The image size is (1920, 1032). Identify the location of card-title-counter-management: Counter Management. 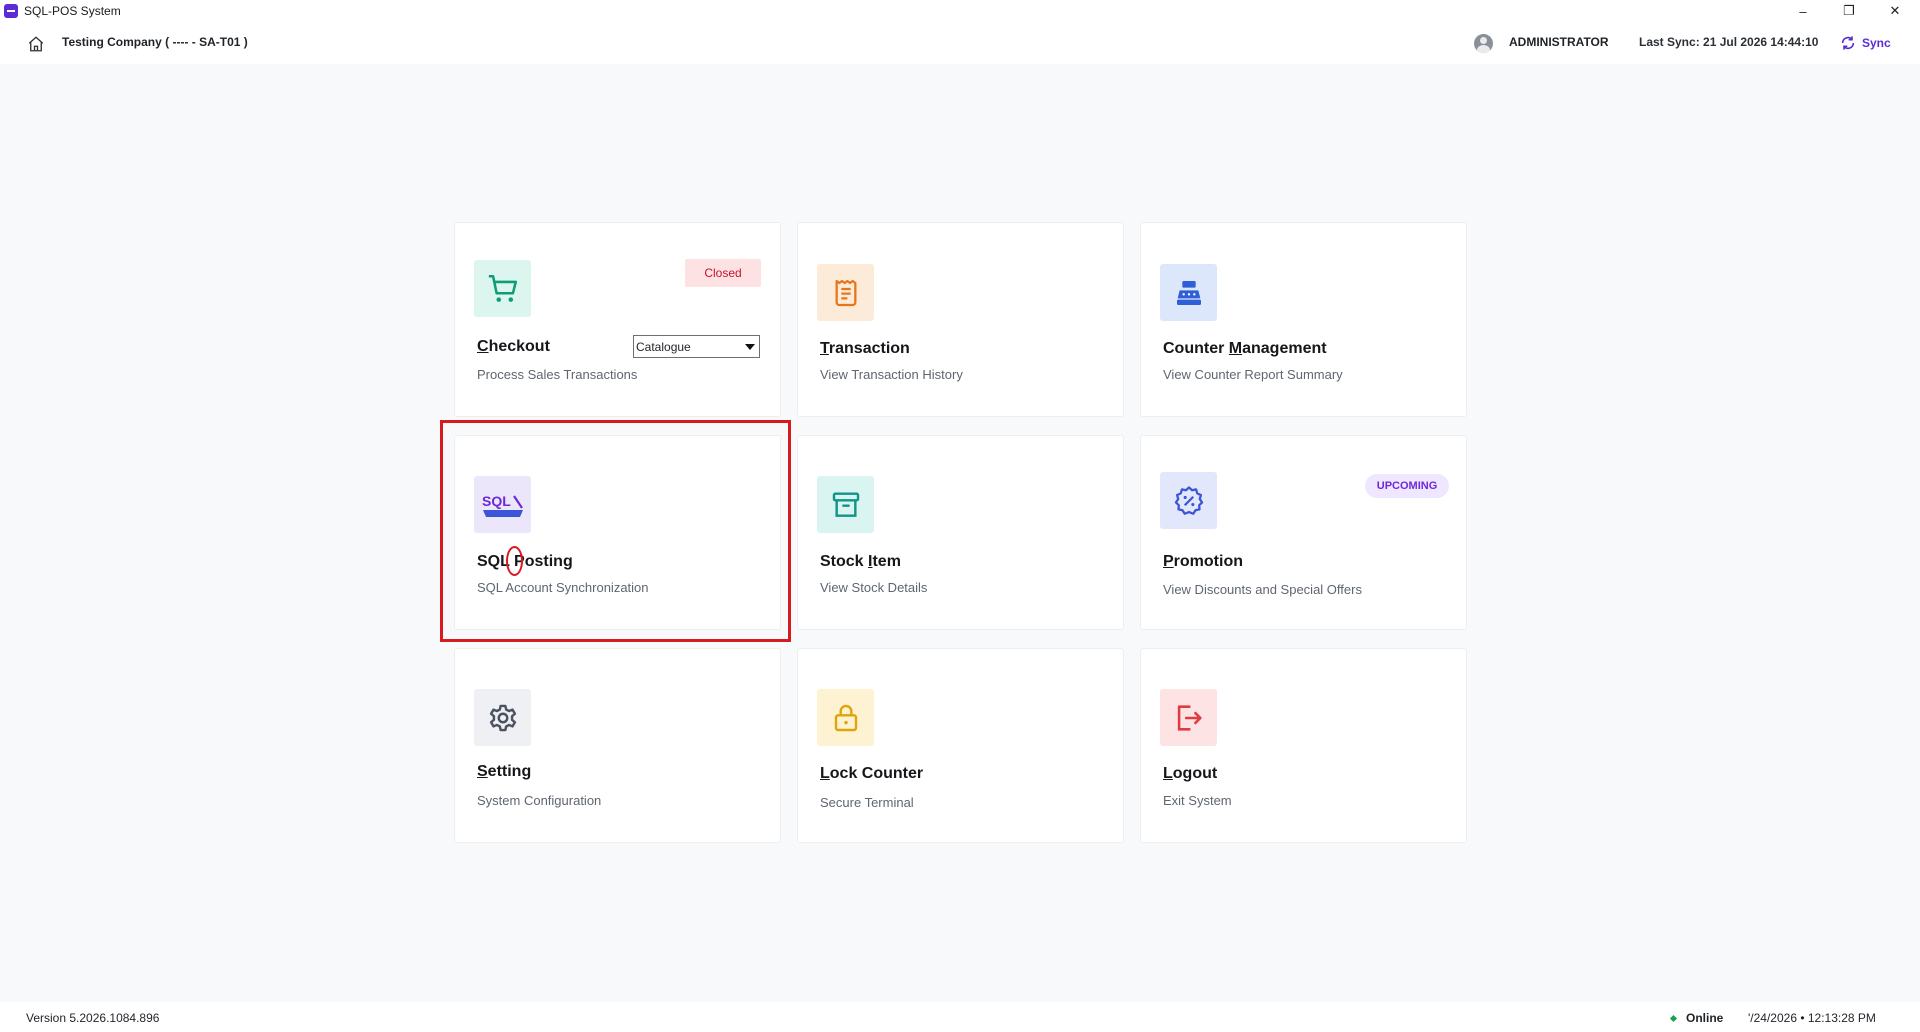
(1245, 348).